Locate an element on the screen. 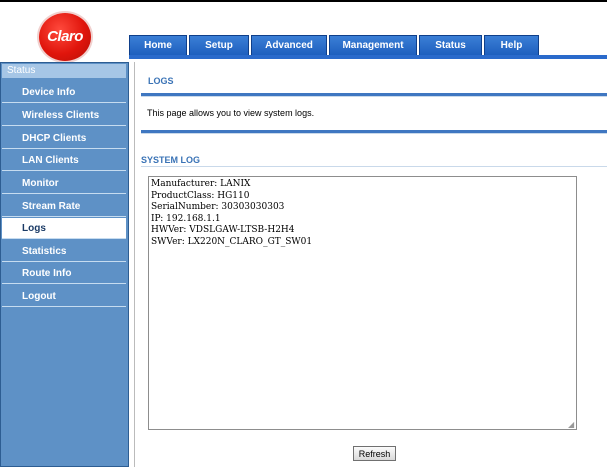 The image size is (607, 467). sidebar-item-logout: Logout is located at coordinates (64, 296).